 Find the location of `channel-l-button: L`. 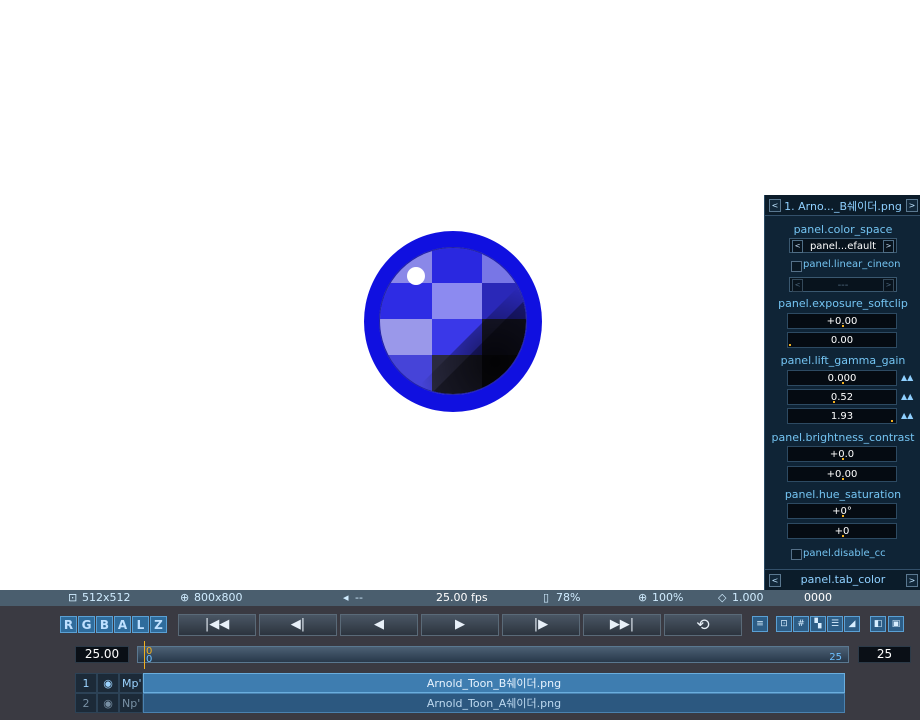

channel-l-button: L is located at coordinates (140, 624).